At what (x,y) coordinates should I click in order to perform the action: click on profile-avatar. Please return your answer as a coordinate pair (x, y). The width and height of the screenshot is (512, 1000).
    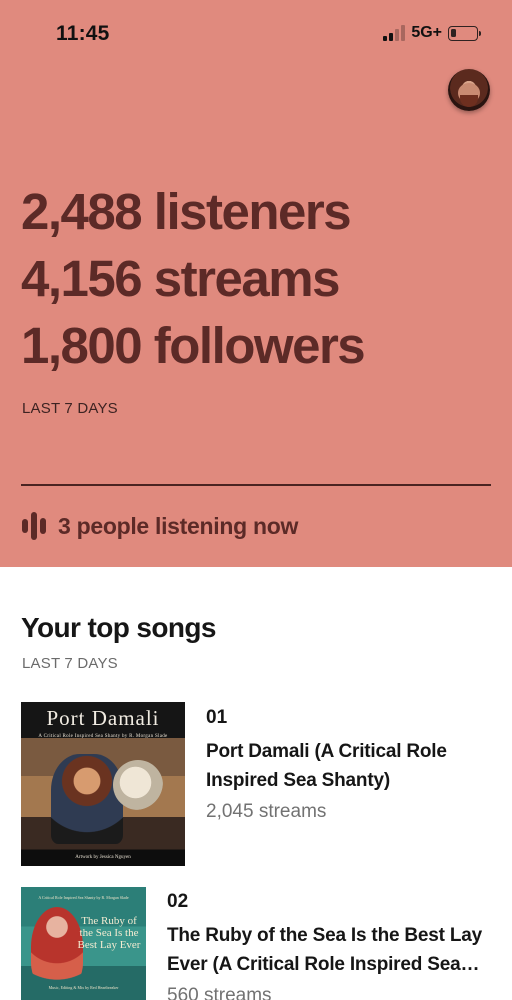
    Looking at the image, I should click on (469, 90).